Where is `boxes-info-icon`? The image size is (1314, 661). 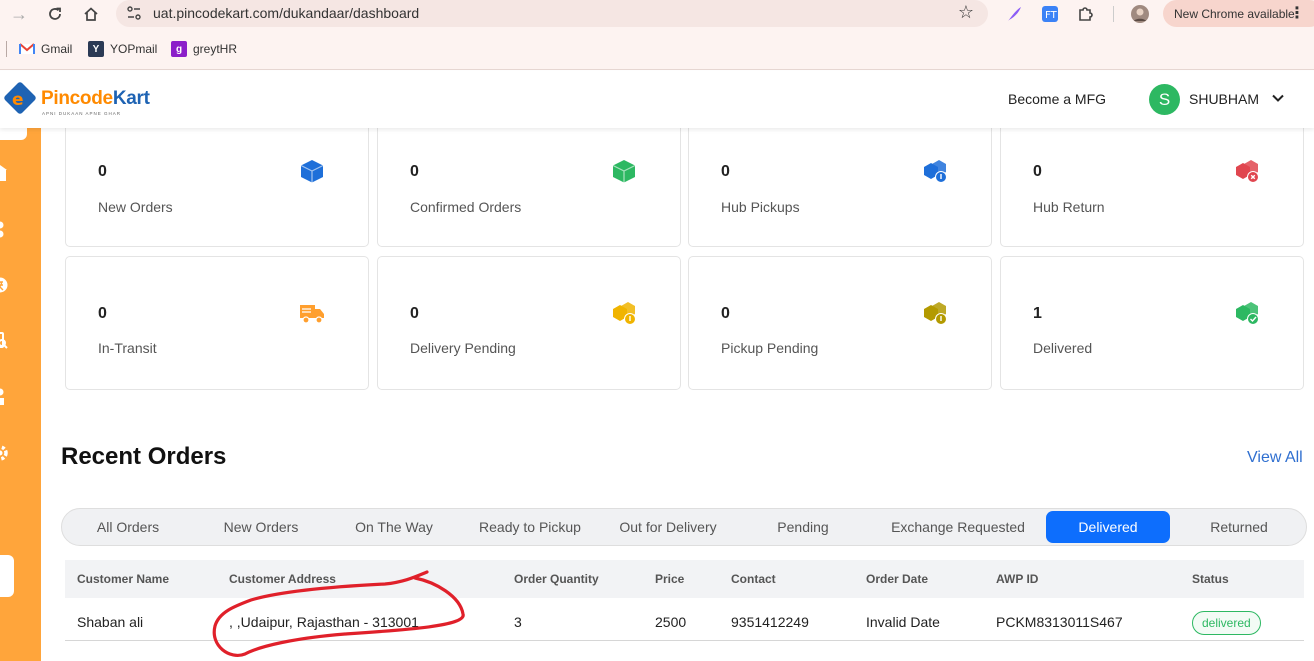
boxes-info-icon is located at coordinates (935, 171).